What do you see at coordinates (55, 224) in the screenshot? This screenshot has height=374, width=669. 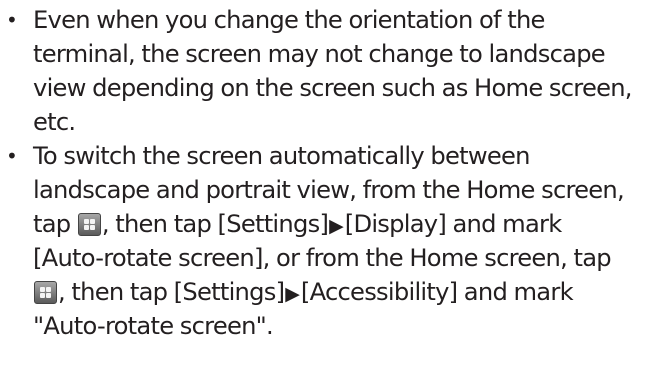 I see `text-tap: tap` at bounding box center [55, 224].